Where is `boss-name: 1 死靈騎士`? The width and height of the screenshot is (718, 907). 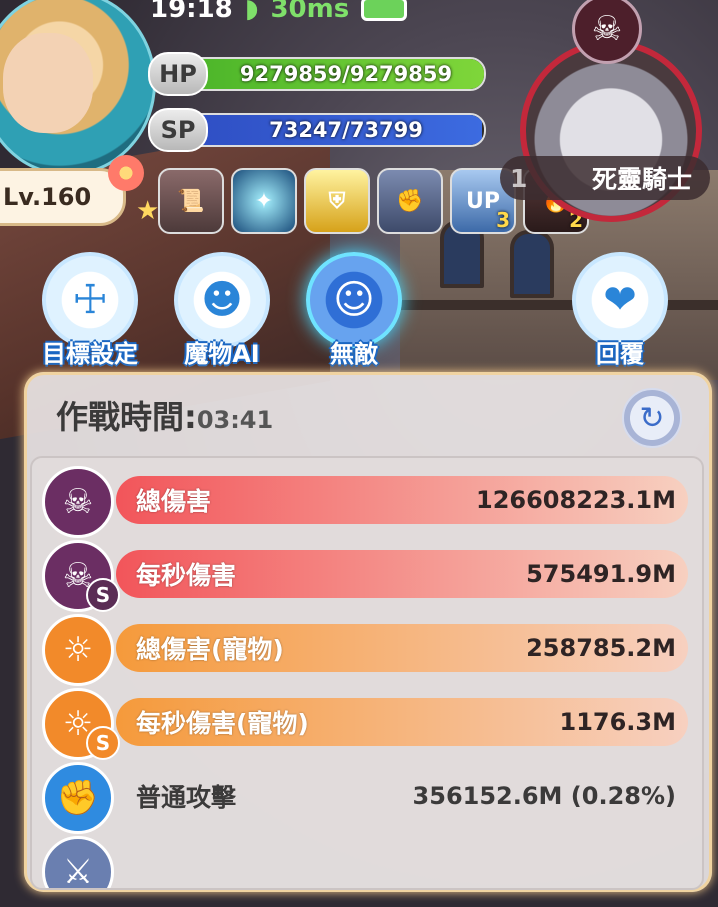
boss-name: 1 死靈騎士 is located at coordinates (605, 178).